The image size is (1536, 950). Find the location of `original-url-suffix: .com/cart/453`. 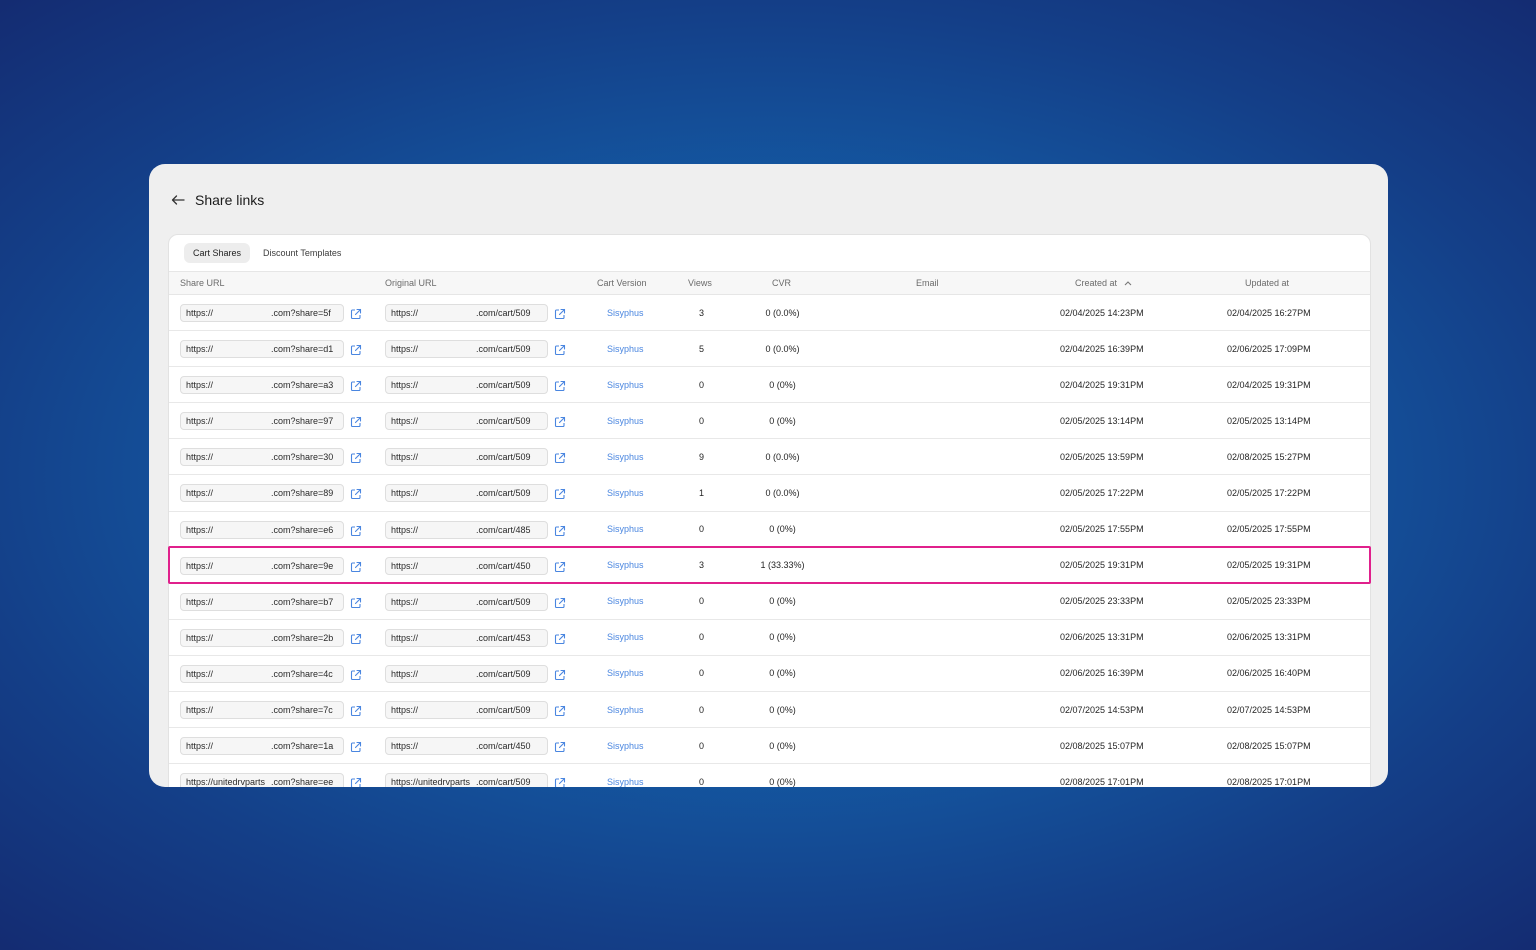

original-url-suffix: .com/cart/453 is located at coordinates (503, 637).